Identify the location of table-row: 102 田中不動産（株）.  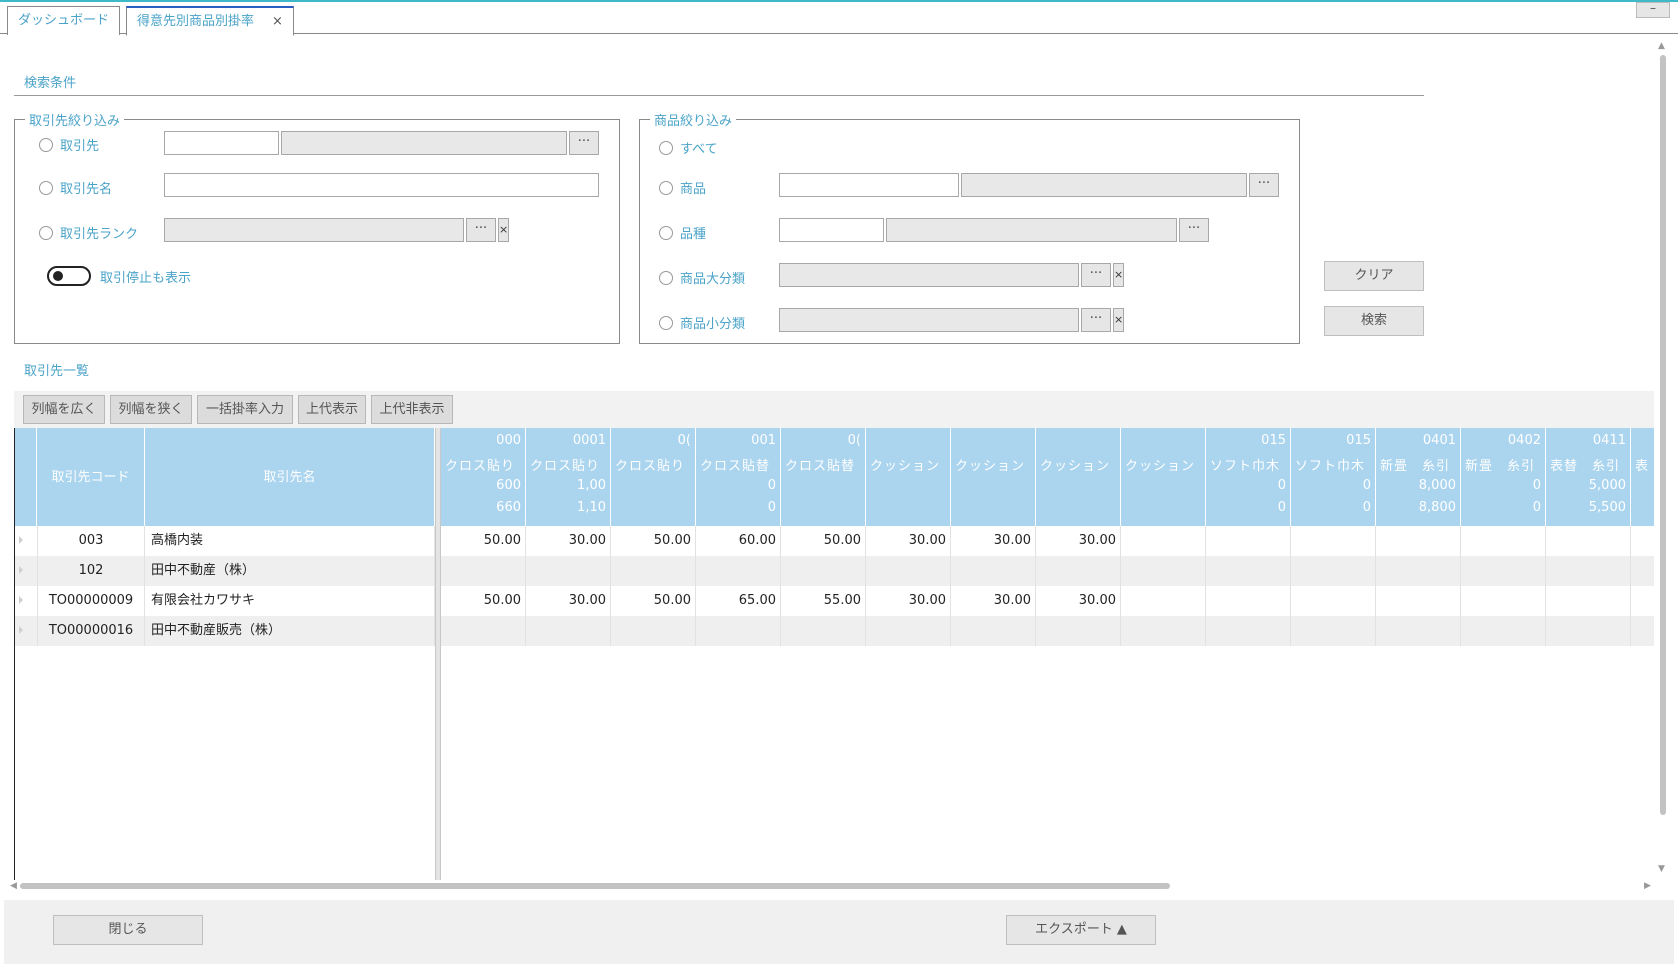
(834, 571).